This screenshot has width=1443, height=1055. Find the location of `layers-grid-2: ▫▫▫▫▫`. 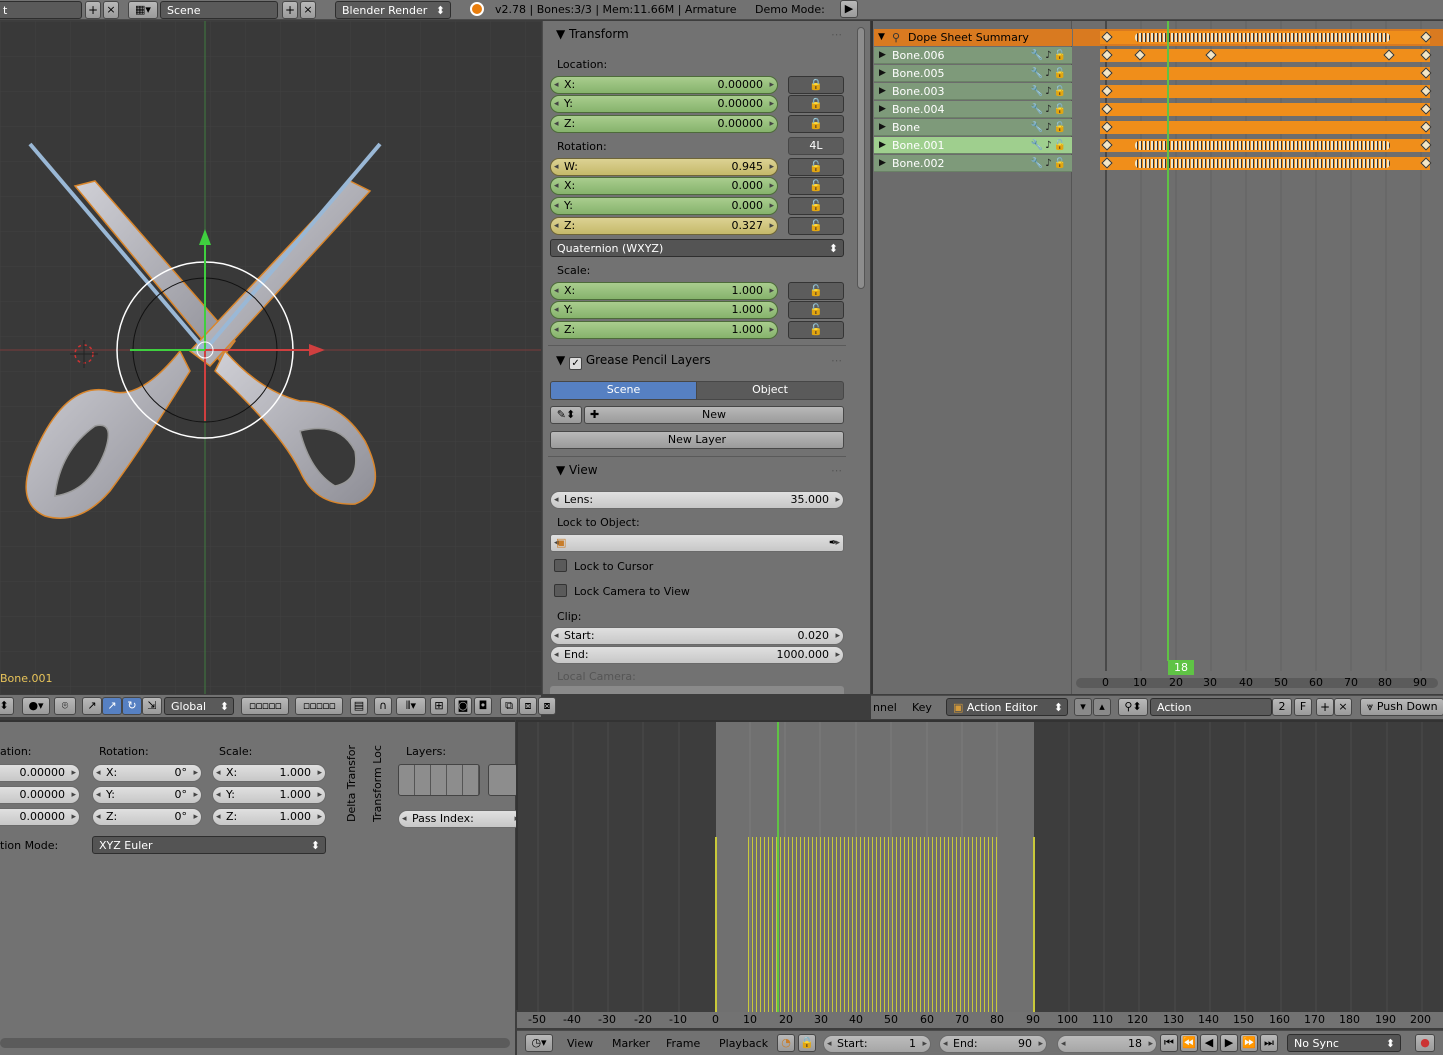

layers-grid-2: ▫▫▫▫▫ is located at coordinates (319, 706).